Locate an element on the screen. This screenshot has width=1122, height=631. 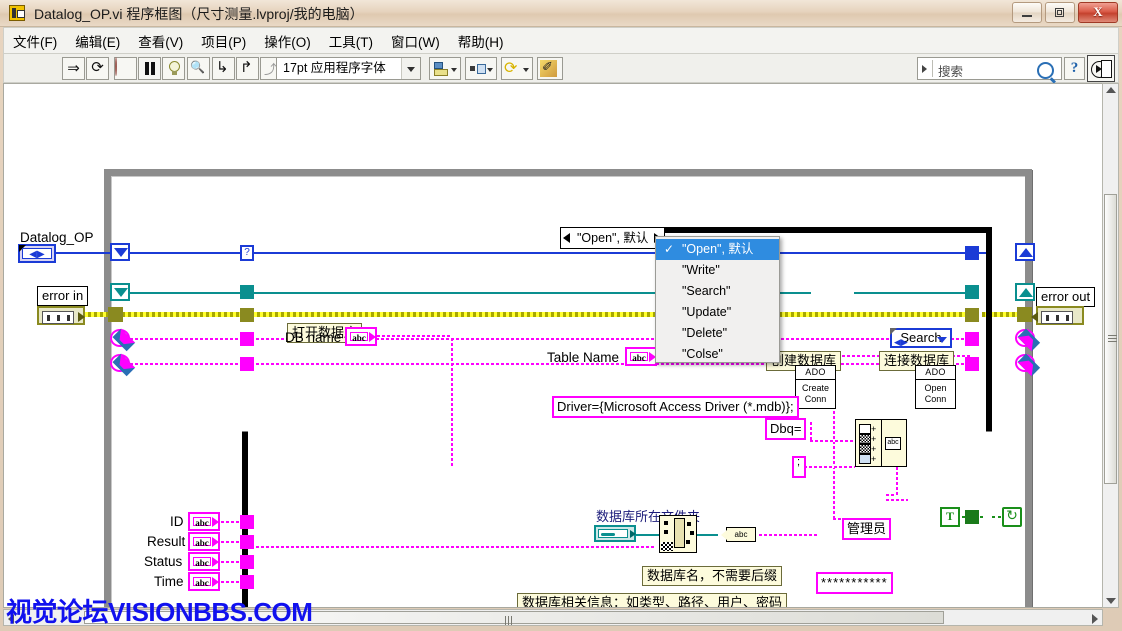
loop-out-tunnel-blue is located at coordinates (1025, 252).